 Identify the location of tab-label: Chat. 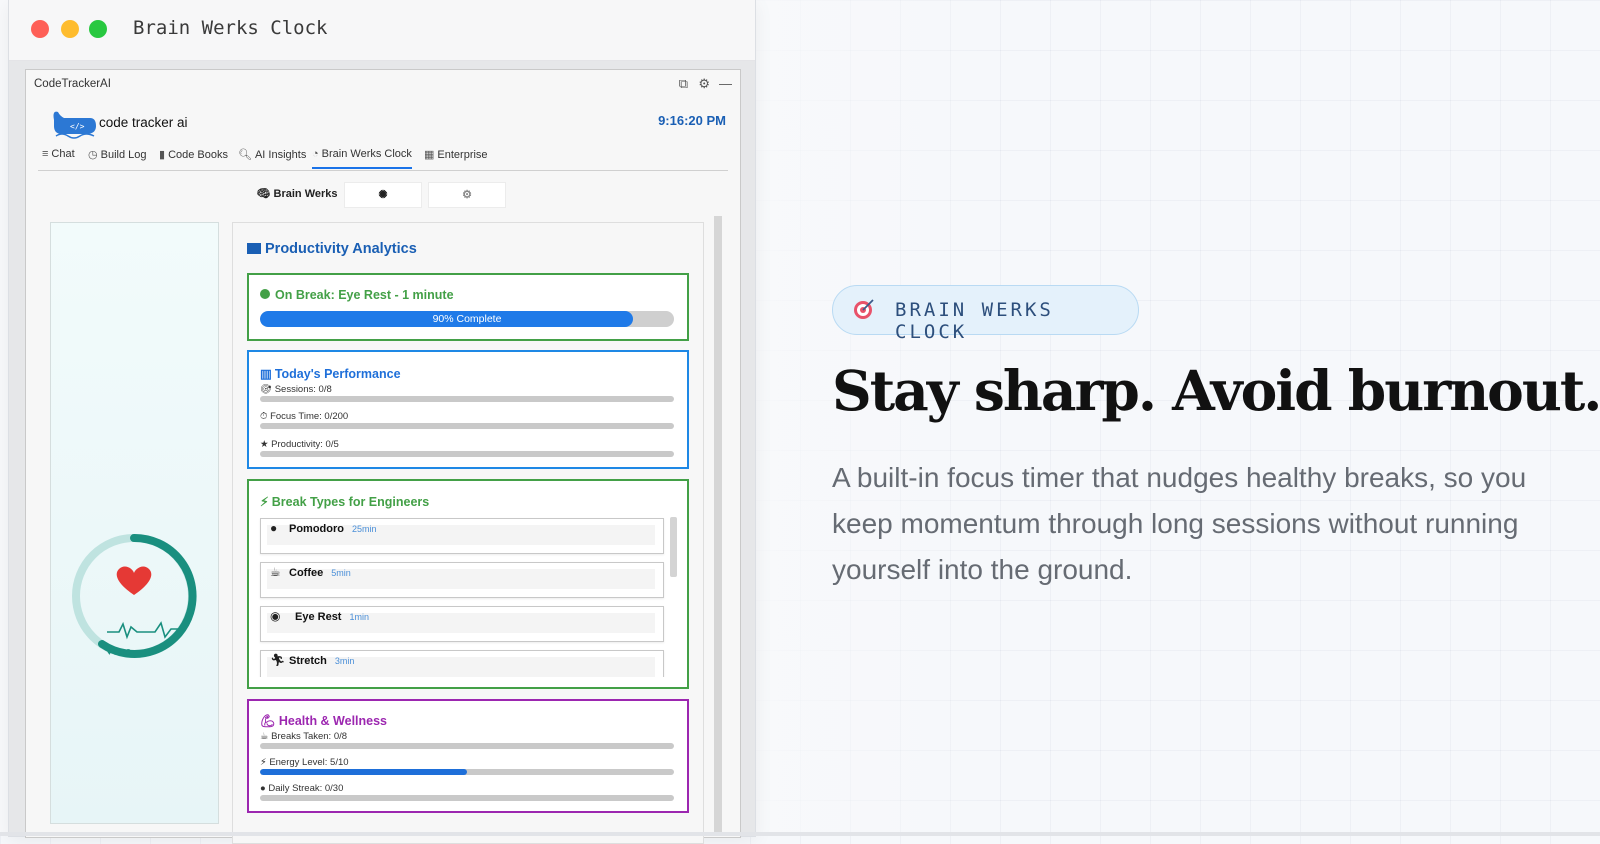
(63, 154).